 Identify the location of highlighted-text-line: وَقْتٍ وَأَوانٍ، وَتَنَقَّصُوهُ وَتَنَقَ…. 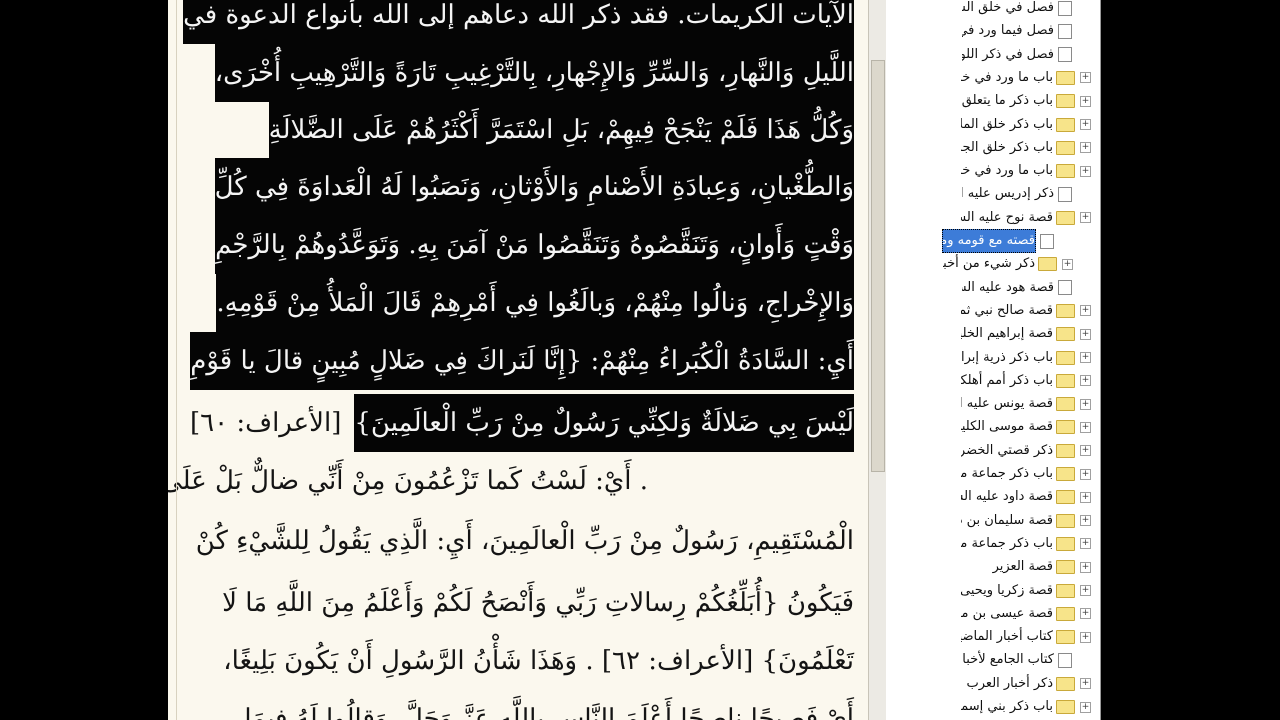
(534, 245).